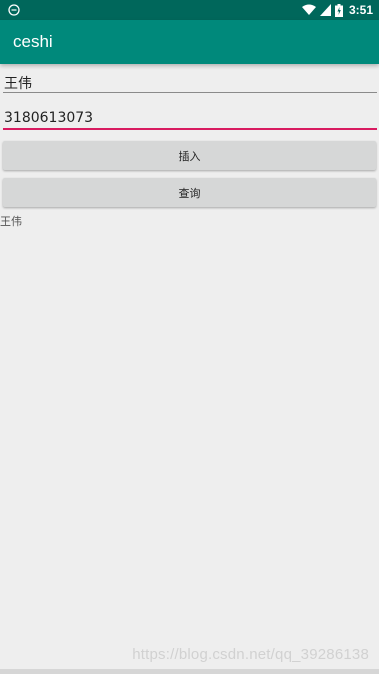 The width and height of the screenshot is (379, 674). What do you see at coordinates (360, 10) in the screenshot?
I see `status-time: 3:51` at bounding box center [360, 10].